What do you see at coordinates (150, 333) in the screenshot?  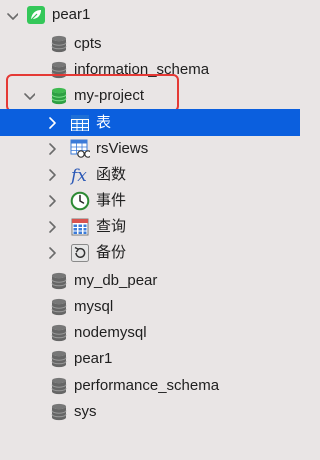 I see `database-row-nodemysql: nodemysql` at bounding box center [150, 333].